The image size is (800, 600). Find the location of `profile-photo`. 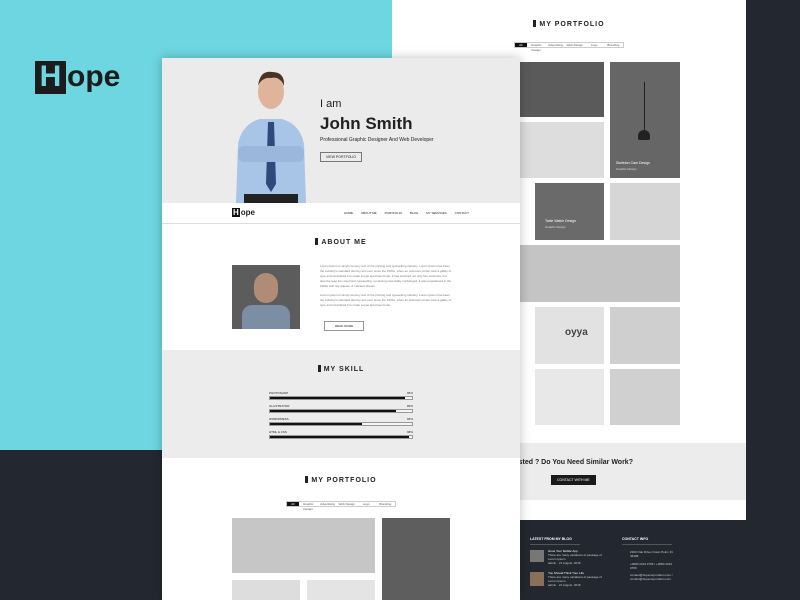

profile-photo is located at coordinates (271, 137).